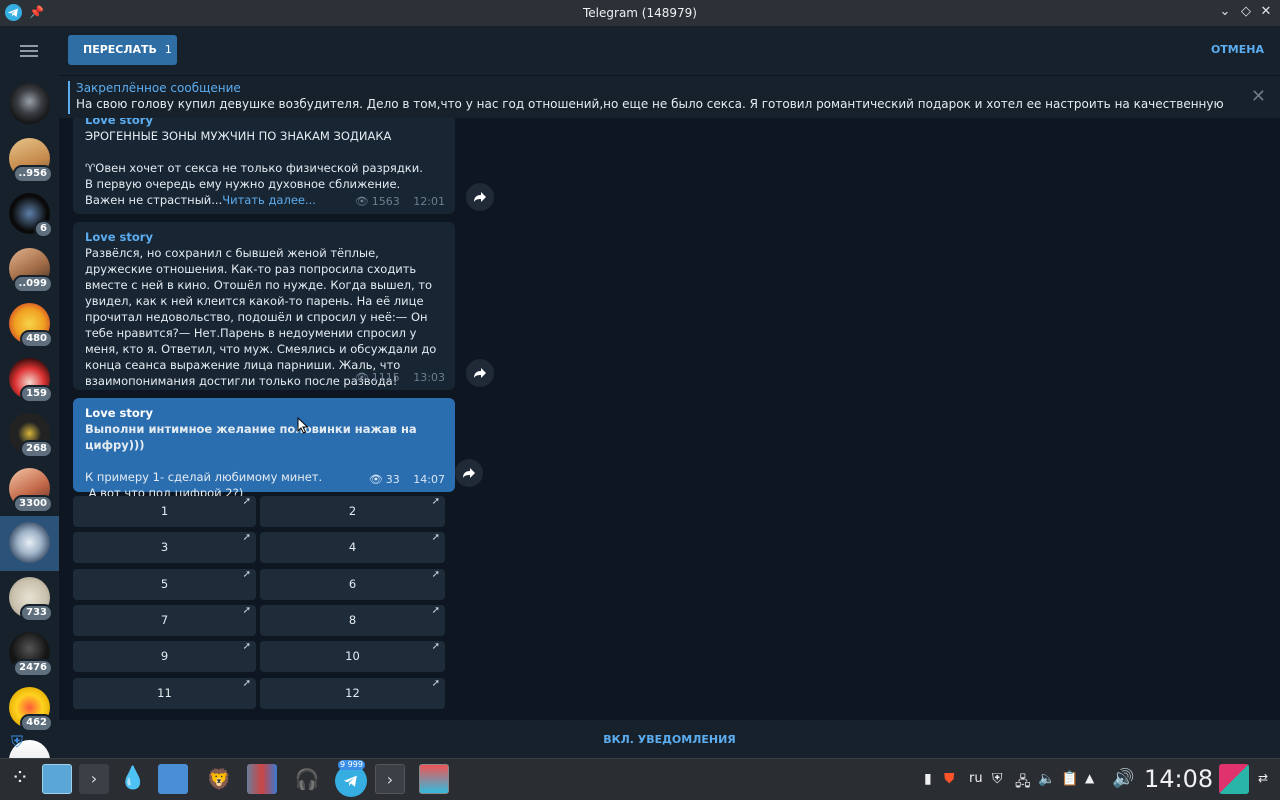 The image size is (1280, 800). Describe the element at coordinates (1046, 779) in the screenshot. I see `volume-small-icon: 🔈` at that location.